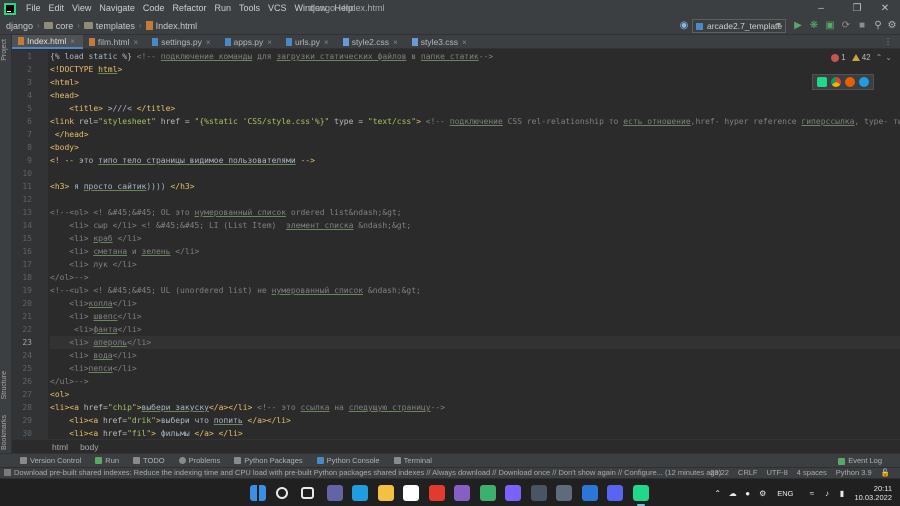 The image size is (900, 506). Describe the element at coordinates (475, 69) in the screenshot. I see `code-line: <!DOCTYPE html>` at that location.